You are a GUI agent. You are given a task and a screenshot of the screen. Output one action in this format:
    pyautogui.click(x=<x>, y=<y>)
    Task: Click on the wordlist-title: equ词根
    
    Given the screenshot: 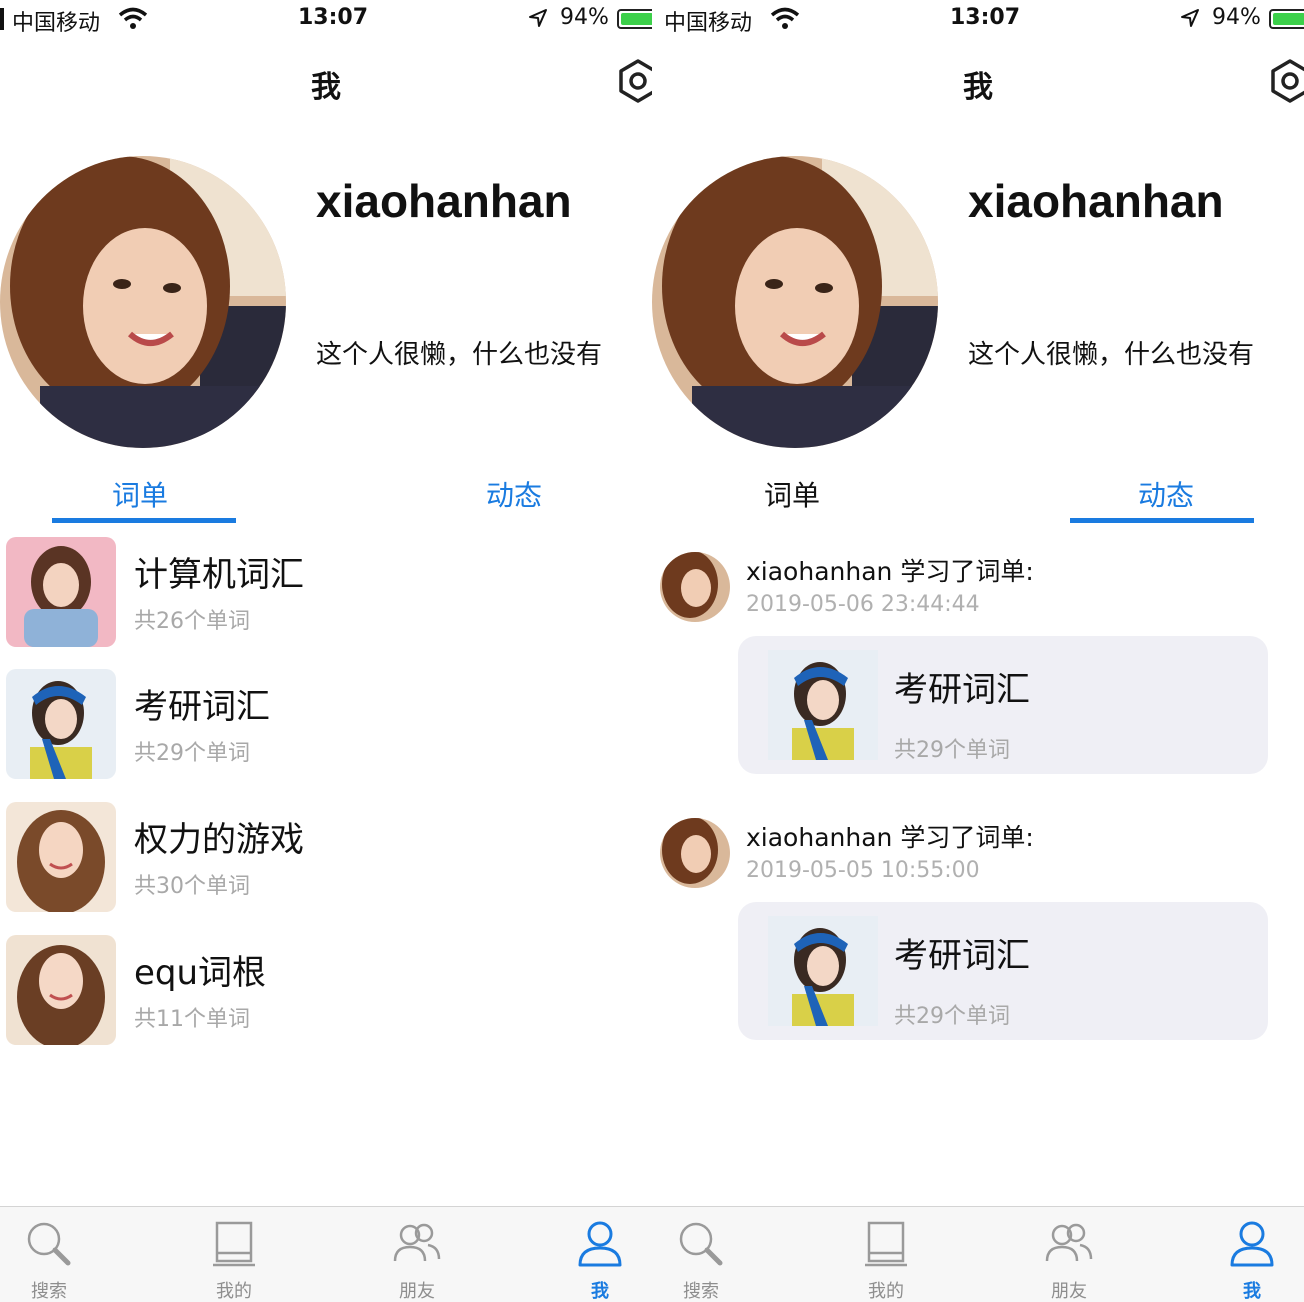 What is the action you would take?
    pyautogui.click(x=200, y=973)
    